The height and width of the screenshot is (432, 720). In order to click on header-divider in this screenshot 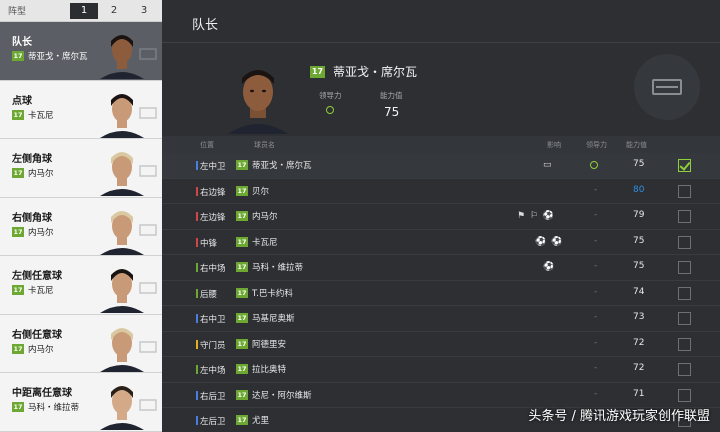, I will do `click(441, 42)`.